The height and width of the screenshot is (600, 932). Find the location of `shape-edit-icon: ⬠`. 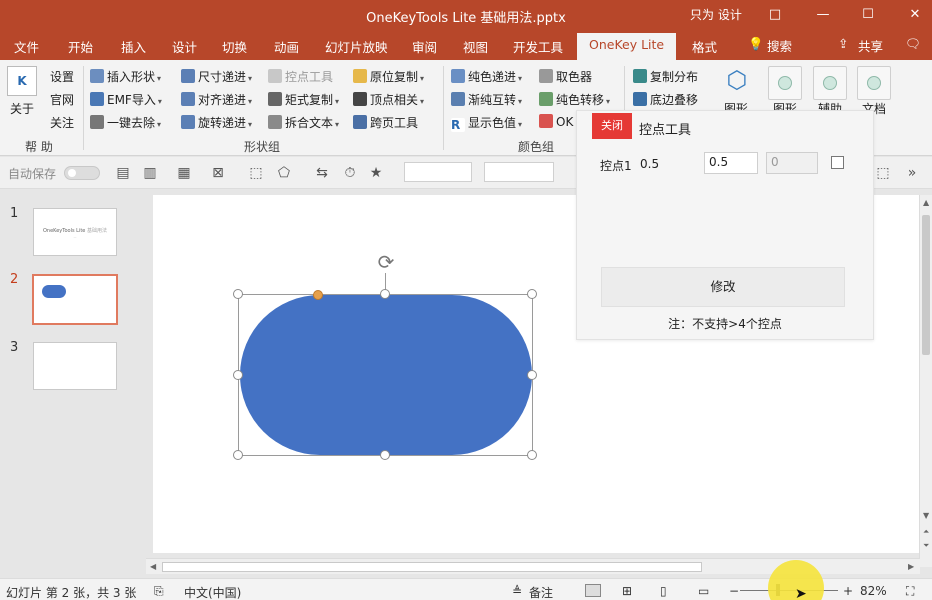

shape-edit-icon: ⬠ is located at coordinates (284, 173).